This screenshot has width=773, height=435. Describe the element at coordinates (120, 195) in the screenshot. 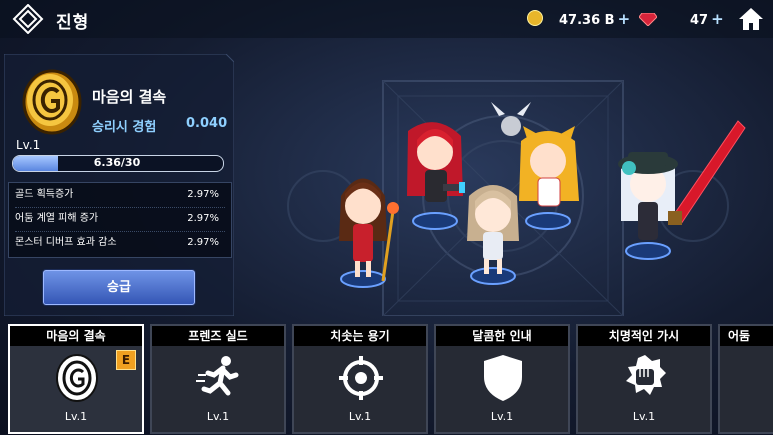

I see `stat-row: 골드 획득증가 2.97%` at that location.